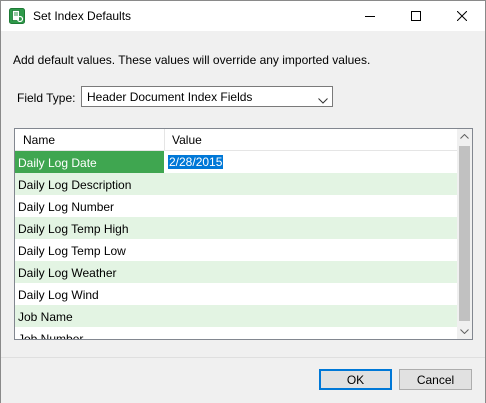 This screenshot has width=486, height=403. I want to click on maximize-icon, so click(416, 16).